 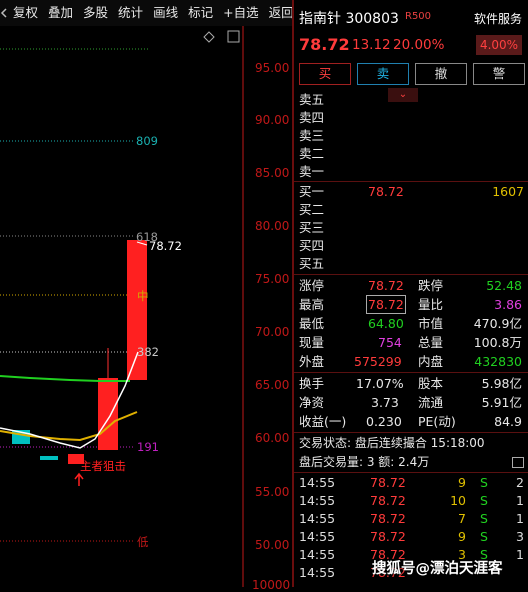 I want to click on price-axis-label: 75.00, so click(x=272, y=279).